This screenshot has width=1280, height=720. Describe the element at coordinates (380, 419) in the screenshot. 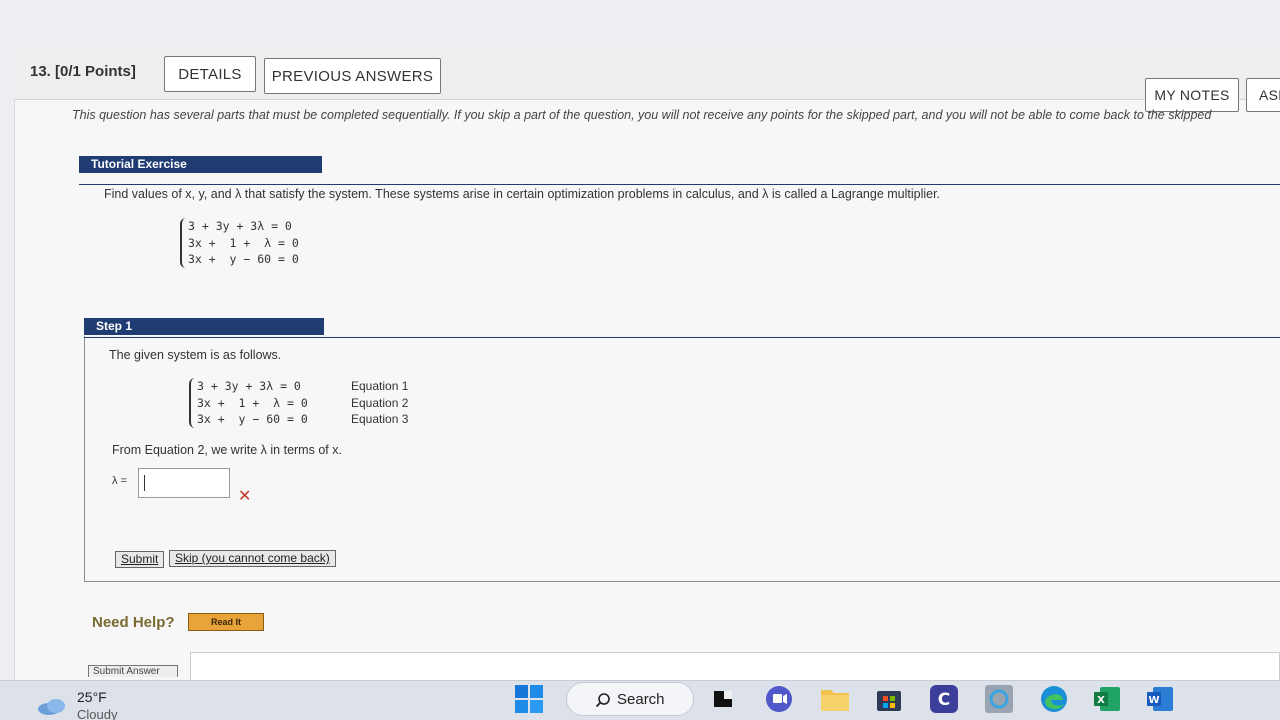

I see `equation-label-3: Equation 3` at that location.